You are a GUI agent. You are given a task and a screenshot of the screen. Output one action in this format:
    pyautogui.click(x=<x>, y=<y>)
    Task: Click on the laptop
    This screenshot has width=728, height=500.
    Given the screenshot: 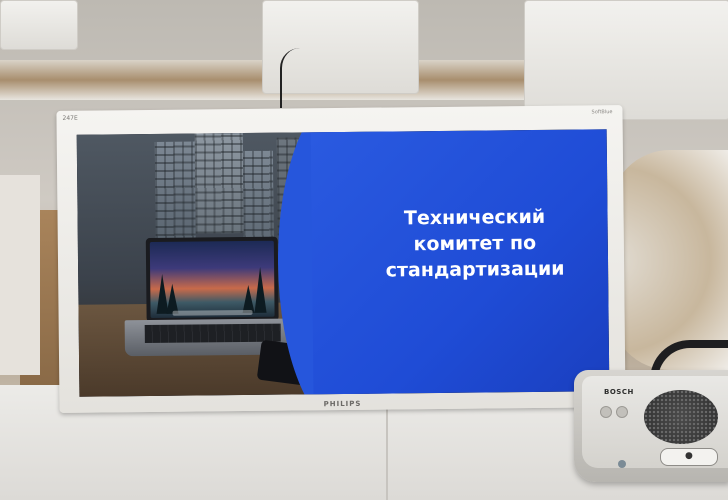 What is the action you would take?
    pyautogui.click(x=212, y=279)
    